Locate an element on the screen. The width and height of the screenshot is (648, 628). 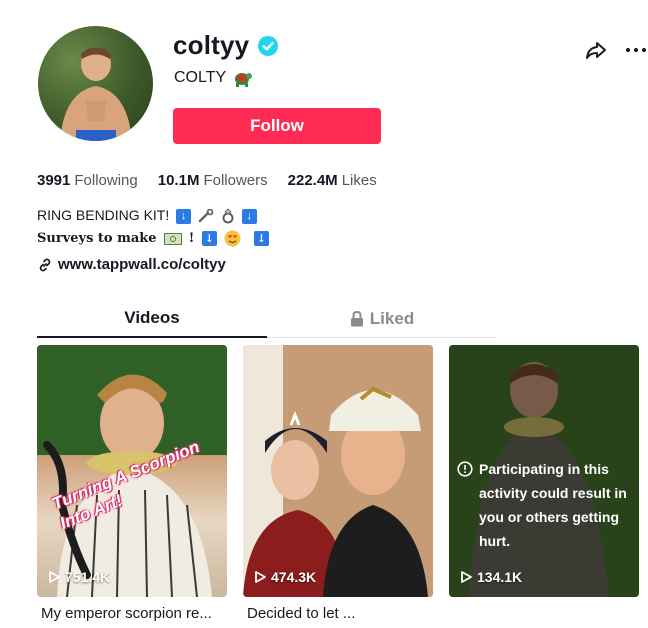
video-card: 474.3K is located at coordinates (338, 471).